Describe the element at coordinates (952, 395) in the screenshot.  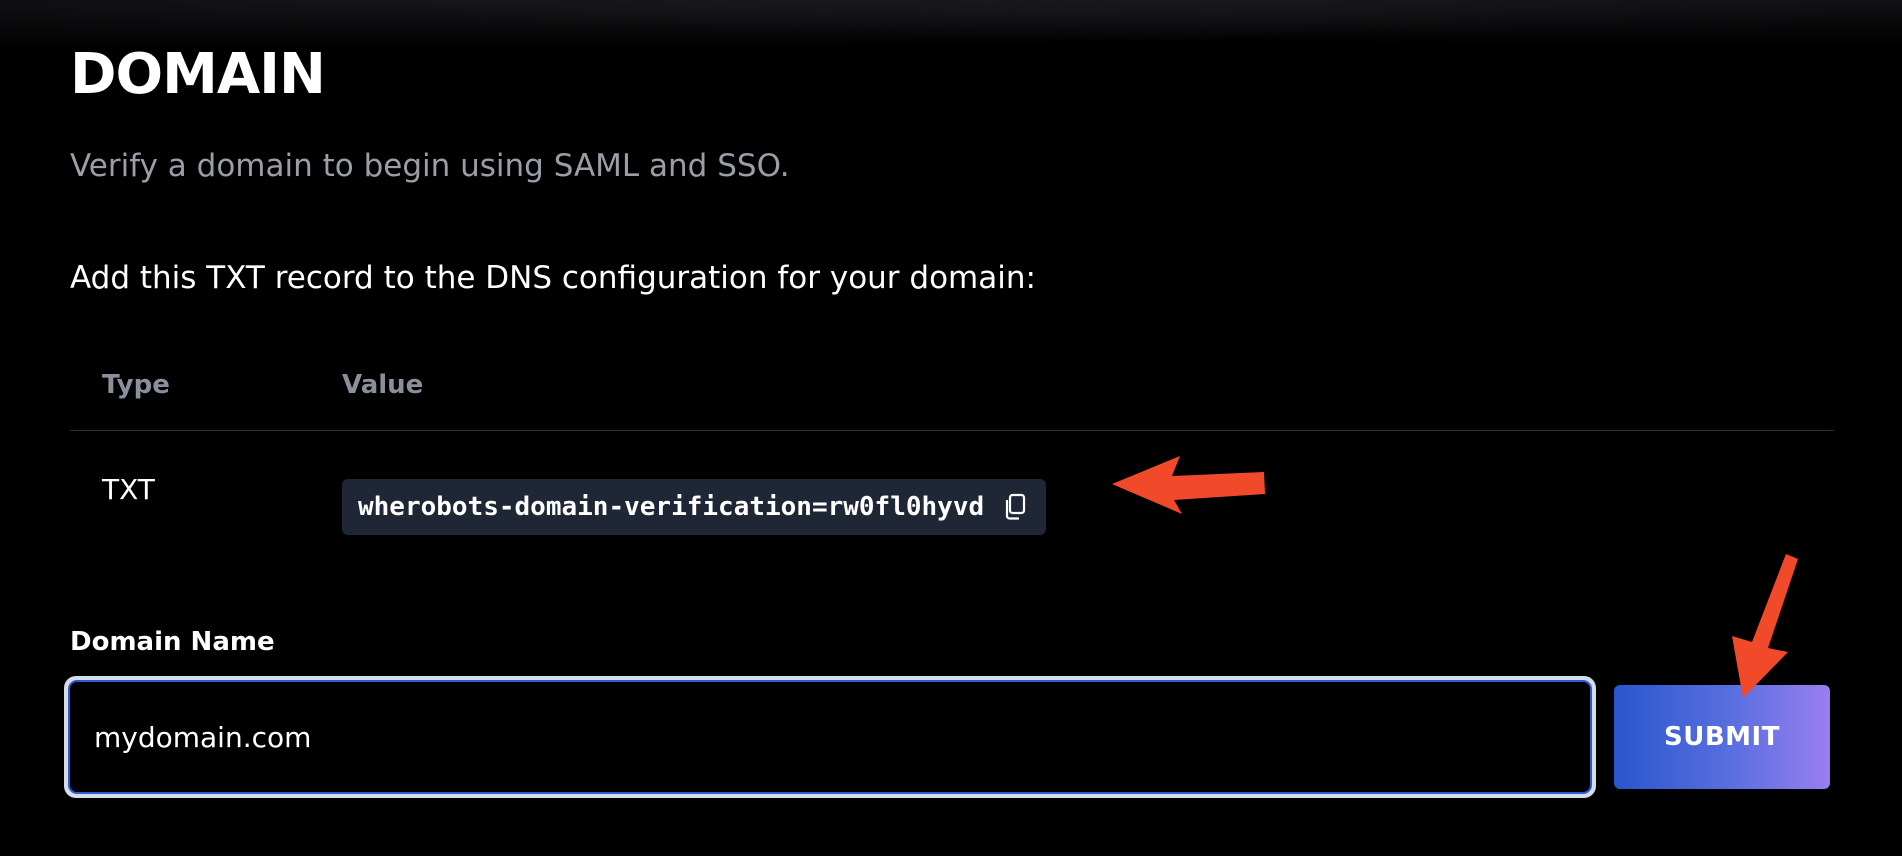
I see `table-header: Type Value` at that location.